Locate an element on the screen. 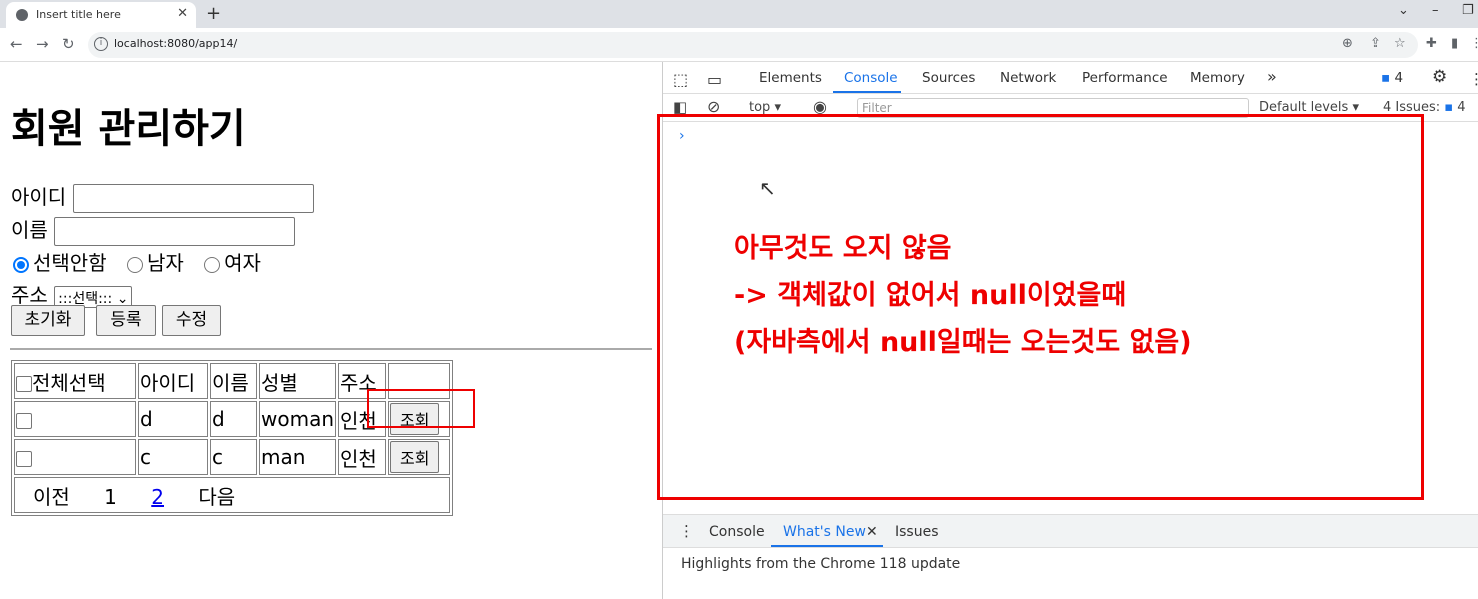 This screenshot has width=1478, height=599. extensions-icon: ✚ is located at coordinates (1431, 43).